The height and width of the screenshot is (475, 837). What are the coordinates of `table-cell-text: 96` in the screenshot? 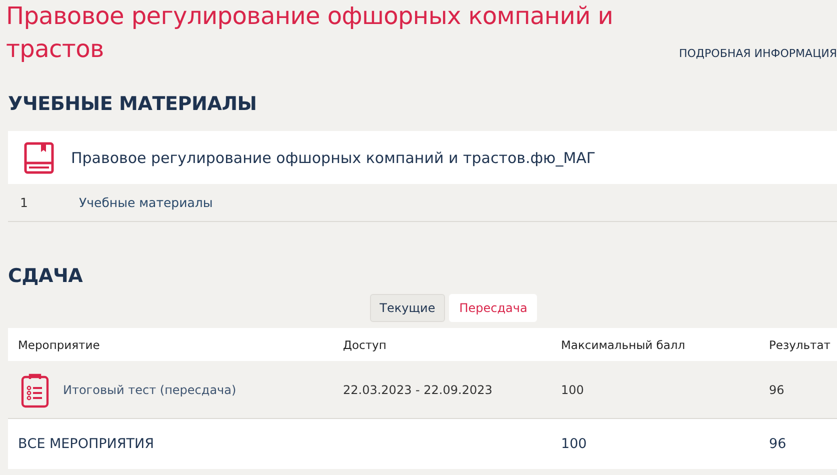 It's located at (777, 389).